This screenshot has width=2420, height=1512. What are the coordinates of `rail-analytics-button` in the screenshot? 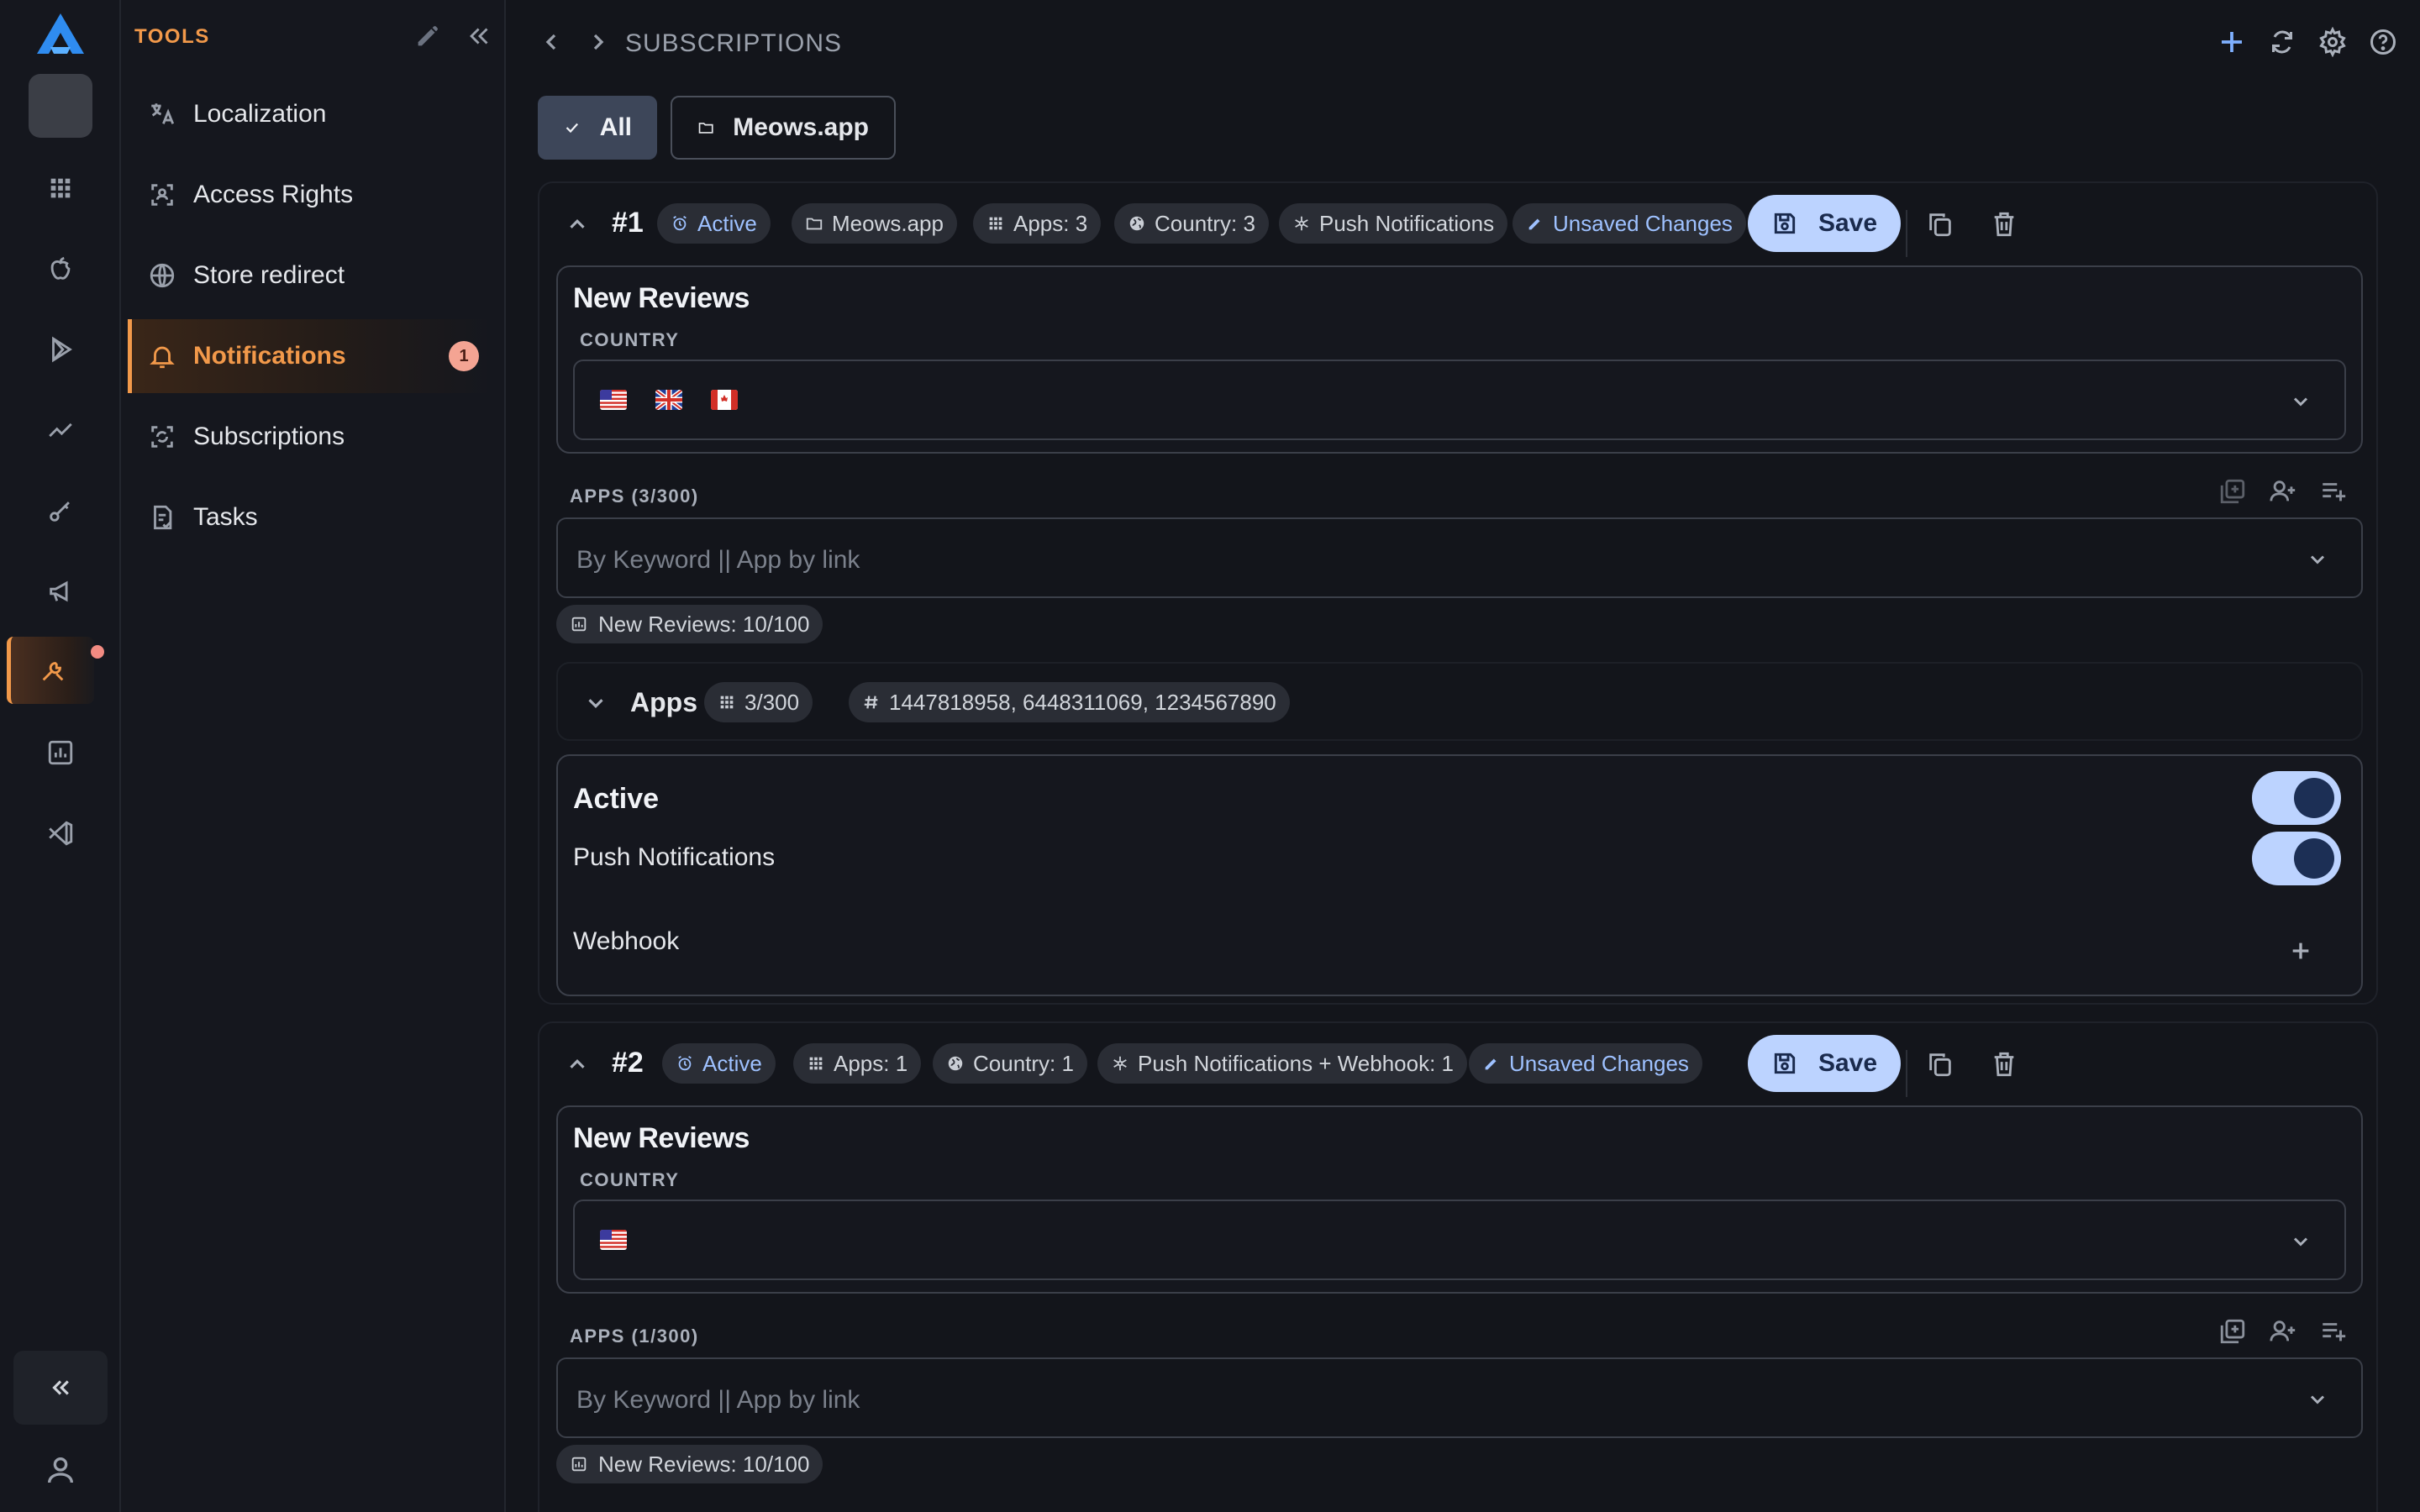 It's located at (60, 430).